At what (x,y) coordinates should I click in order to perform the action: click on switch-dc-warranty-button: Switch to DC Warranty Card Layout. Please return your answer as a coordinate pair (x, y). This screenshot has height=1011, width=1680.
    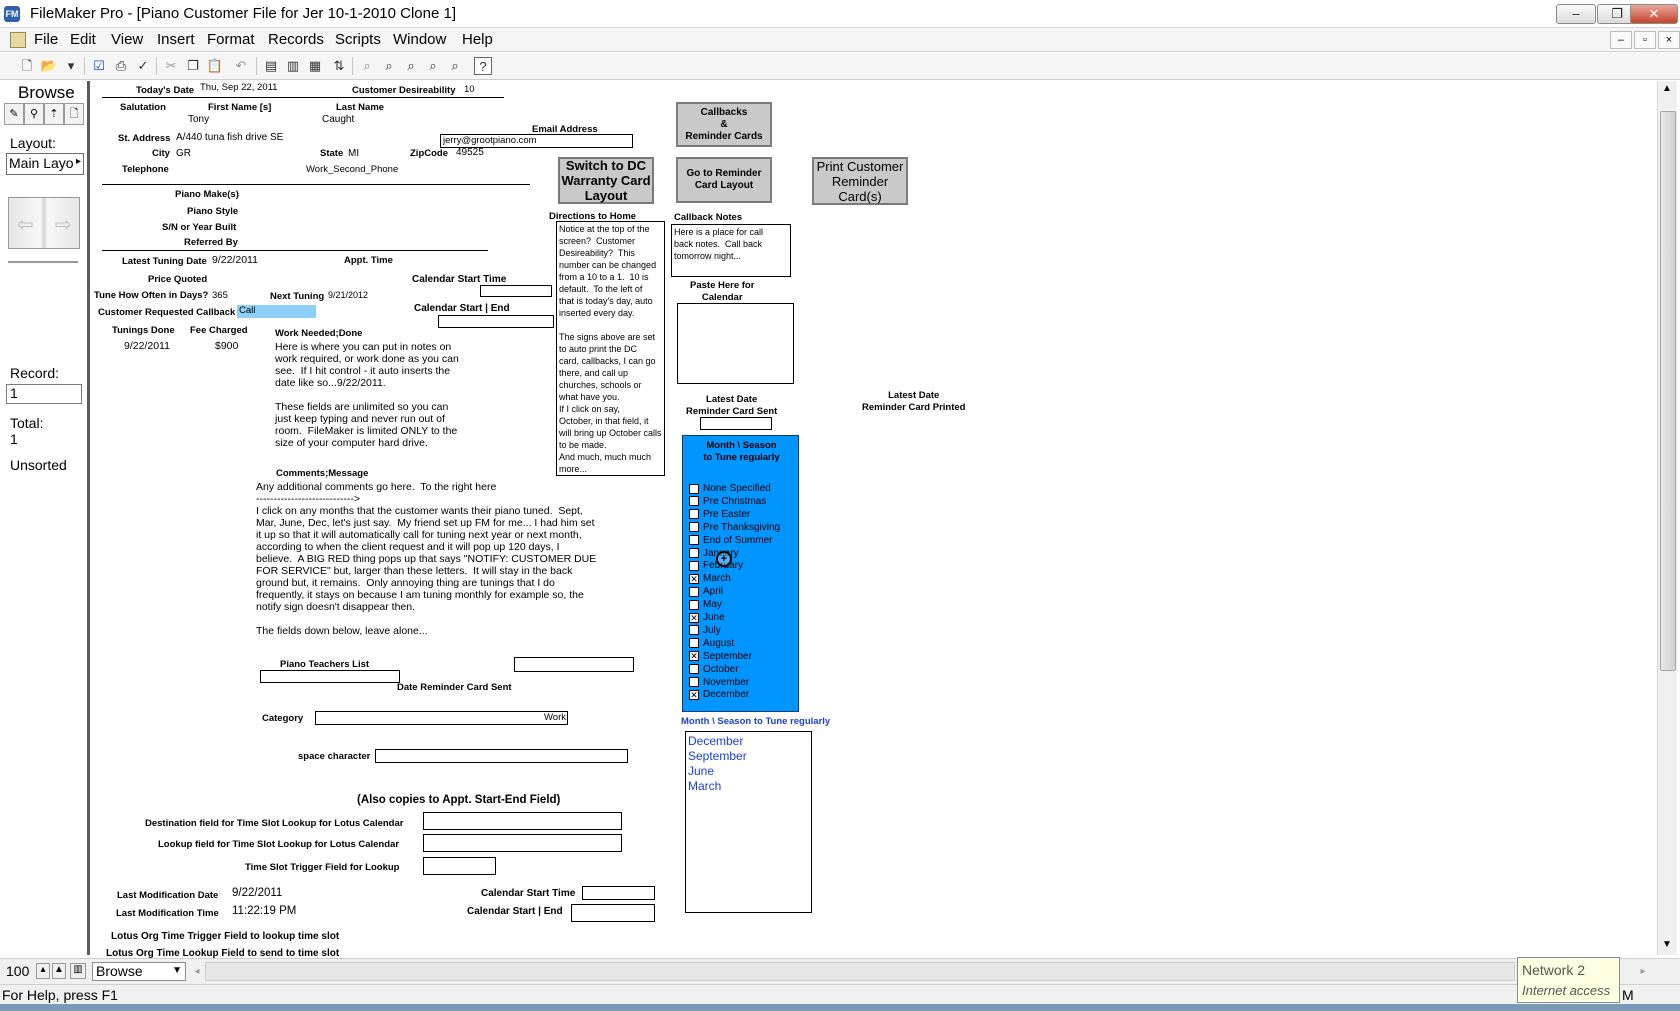
    Looking at the image, I should click on (606, 180).